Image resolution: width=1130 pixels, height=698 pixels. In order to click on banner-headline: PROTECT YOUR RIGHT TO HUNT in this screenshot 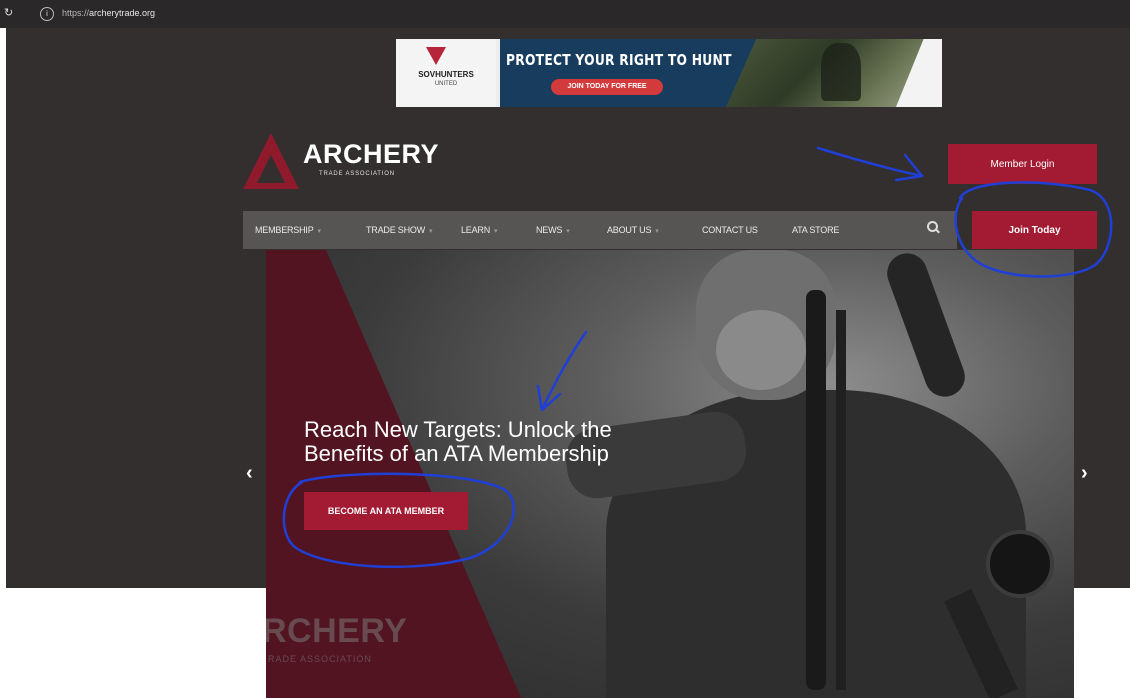, I will do `click(619, 60)`.